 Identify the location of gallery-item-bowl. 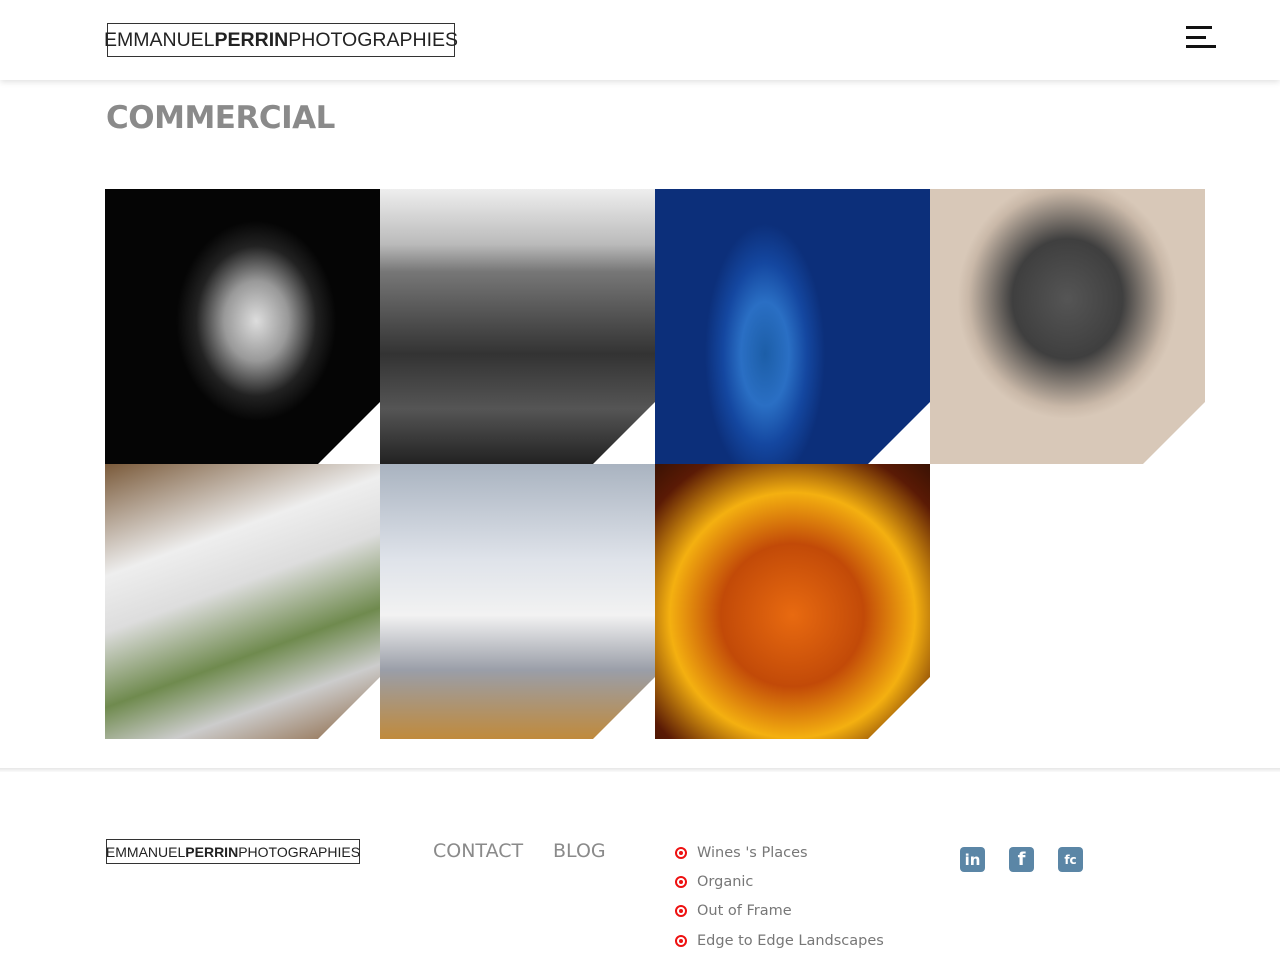
(792, 601).